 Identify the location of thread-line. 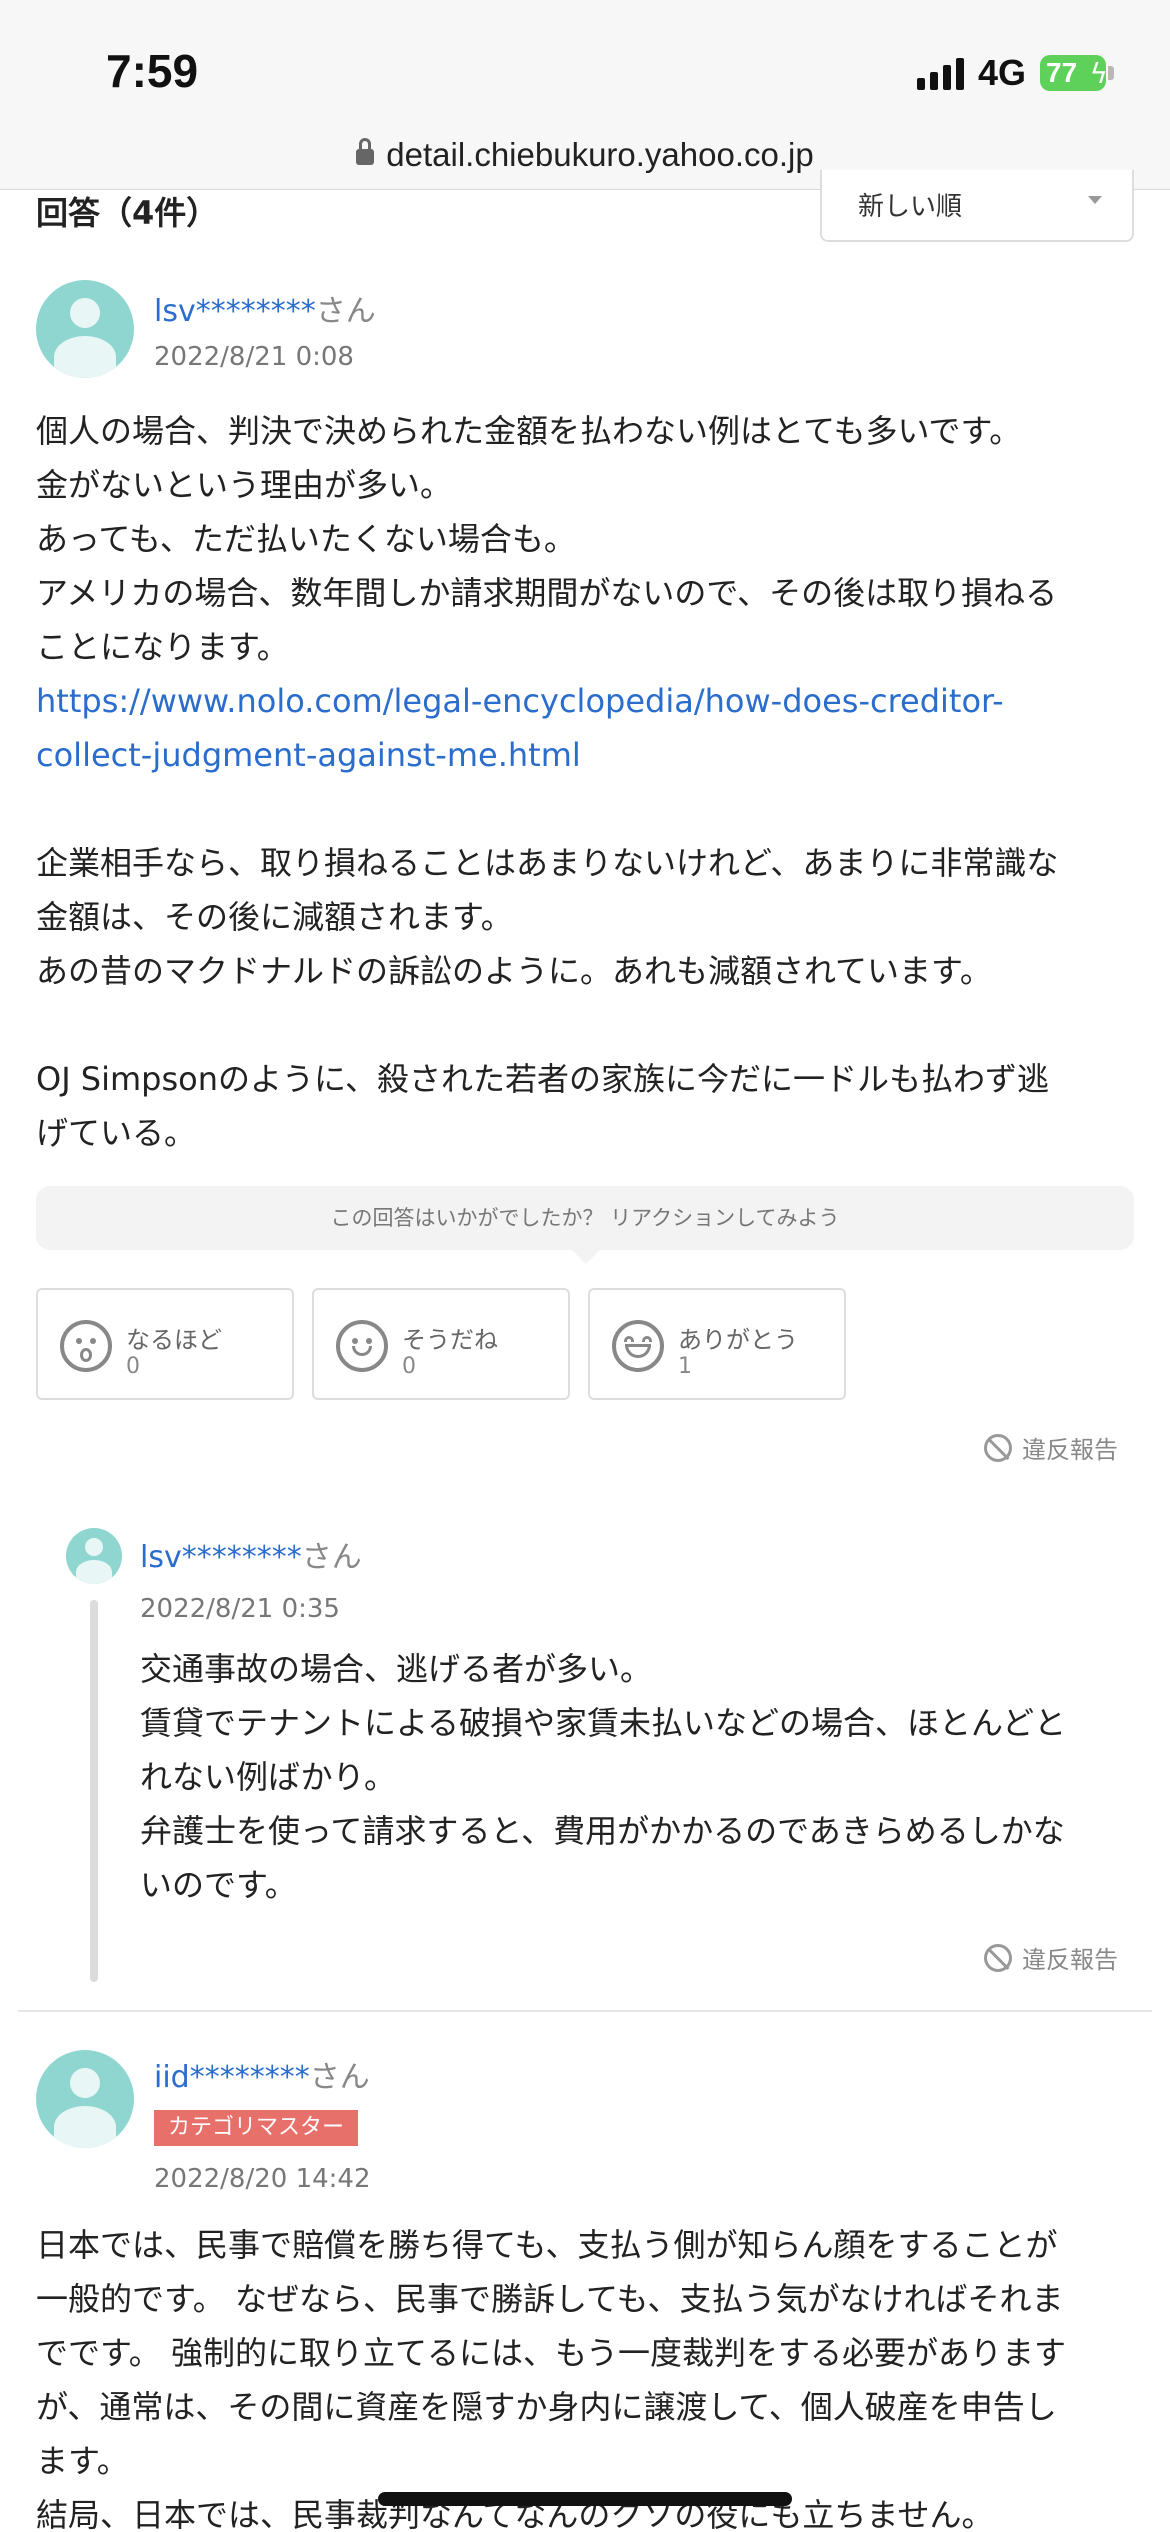
(94, 1791).